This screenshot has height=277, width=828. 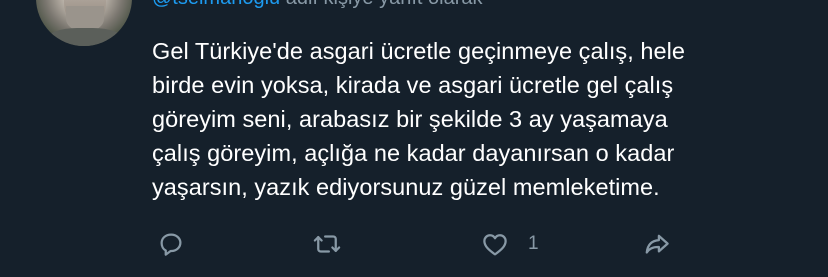 I want to click on reply-button, so click(x=171, y=244).